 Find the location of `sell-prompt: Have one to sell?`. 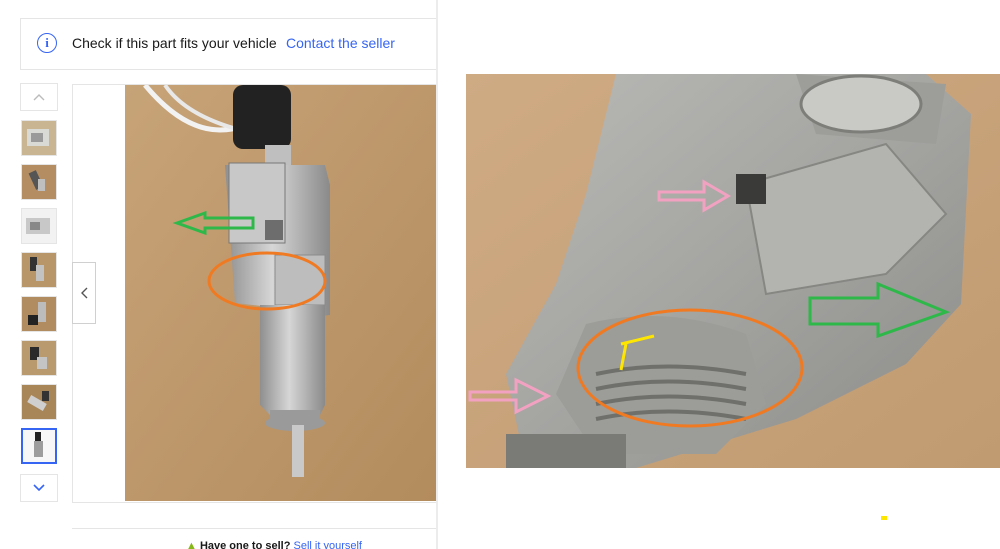

sell-prompt: Have one to sell? is located at coordinates (245, 544).